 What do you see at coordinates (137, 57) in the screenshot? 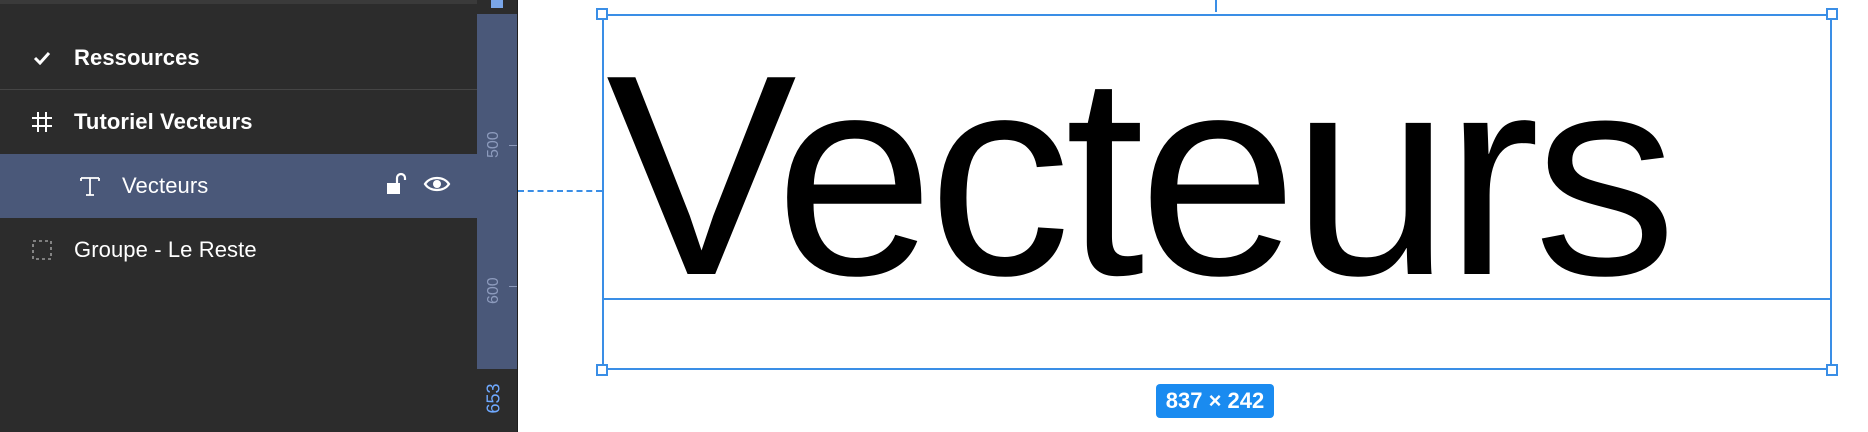
I see `layer-label: Ressources` at bounding box center [137, 57].